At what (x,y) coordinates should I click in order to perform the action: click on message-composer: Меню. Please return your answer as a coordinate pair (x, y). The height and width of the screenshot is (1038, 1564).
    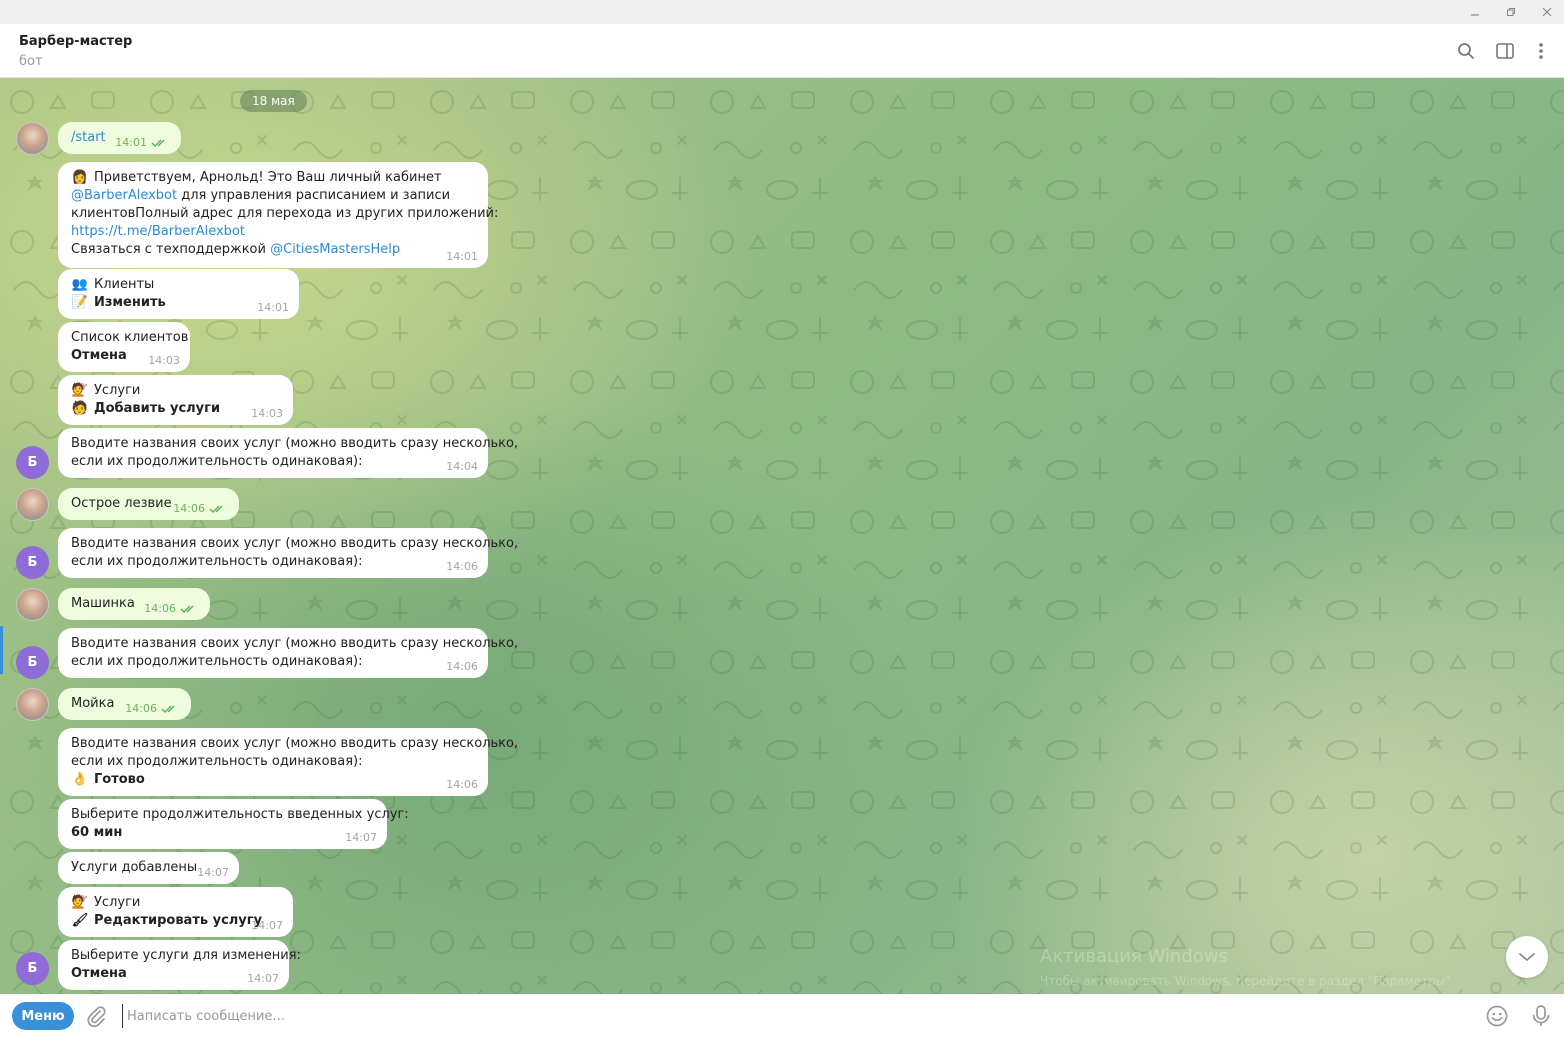
    Looking at the image, I should click on (782, 1016).